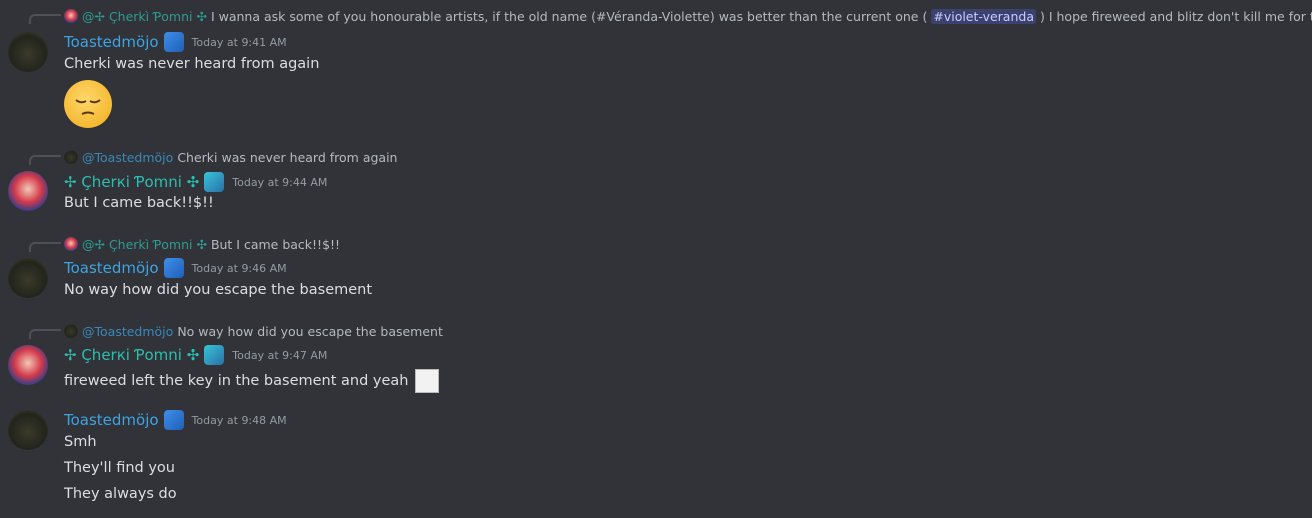 The width and height of the screenshot is (1312, 518). I want to click on message-header: Toastedmöjo Today at 9:41 AM, so click(175, 42).